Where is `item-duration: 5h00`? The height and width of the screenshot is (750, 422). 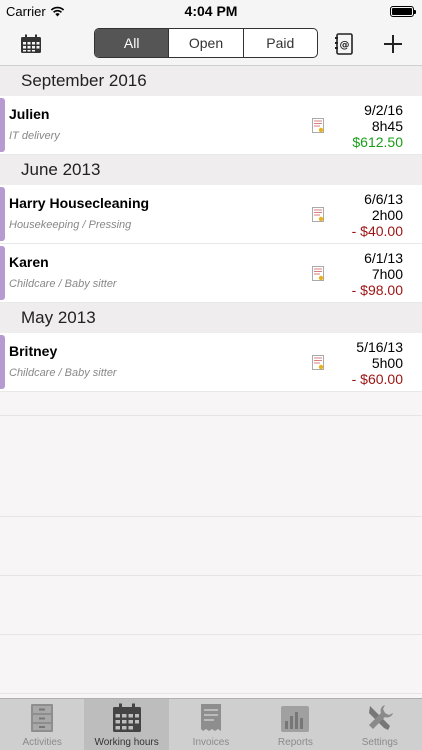
item-duration: 5h00 is located at coordinates (387, 363).